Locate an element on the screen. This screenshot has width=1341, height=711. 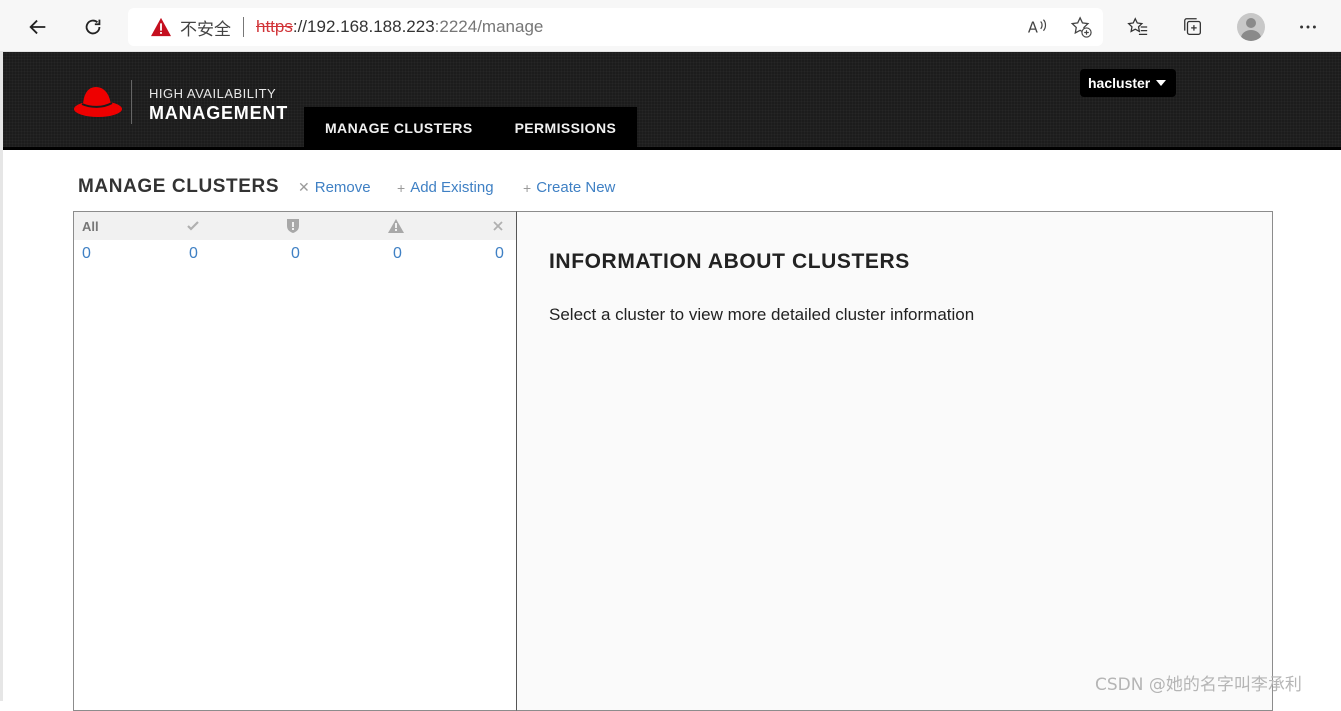
read-aloud-icon: A is located at coordinates (1037, 27).